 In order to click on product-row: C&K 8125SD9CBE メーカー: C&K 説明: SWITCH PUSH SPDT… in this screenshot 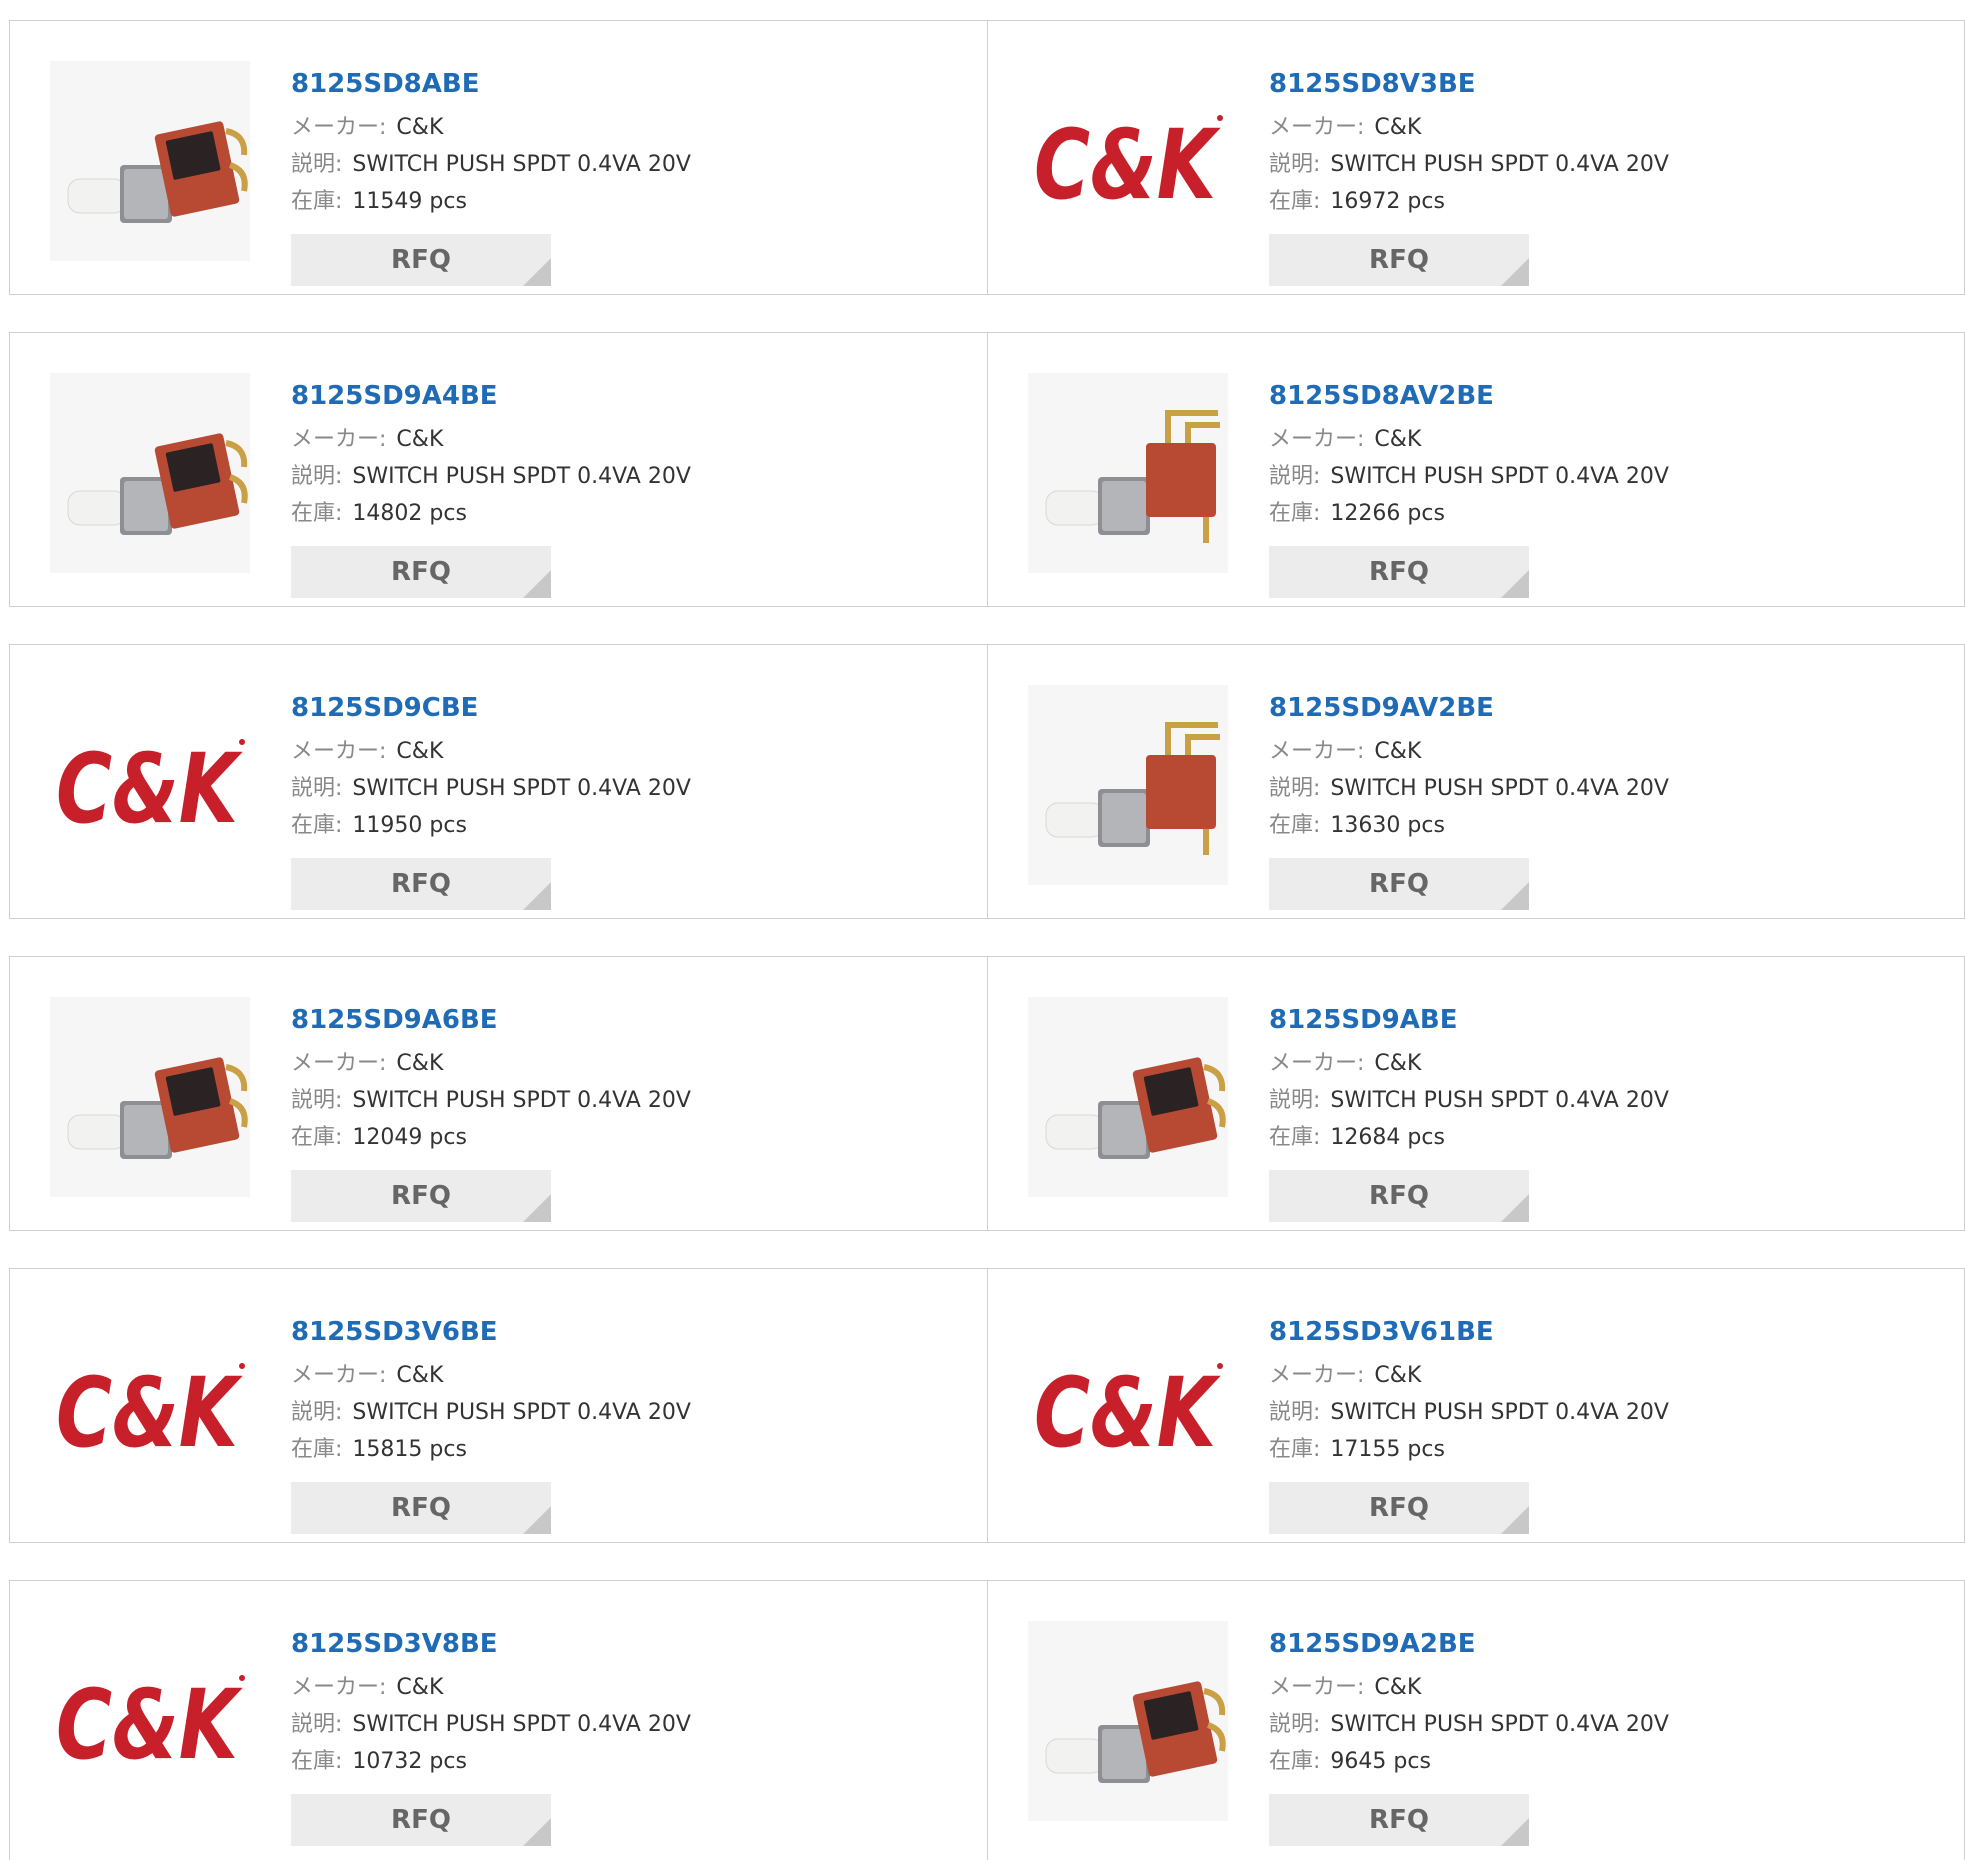, I will do `click(987, 781)`.